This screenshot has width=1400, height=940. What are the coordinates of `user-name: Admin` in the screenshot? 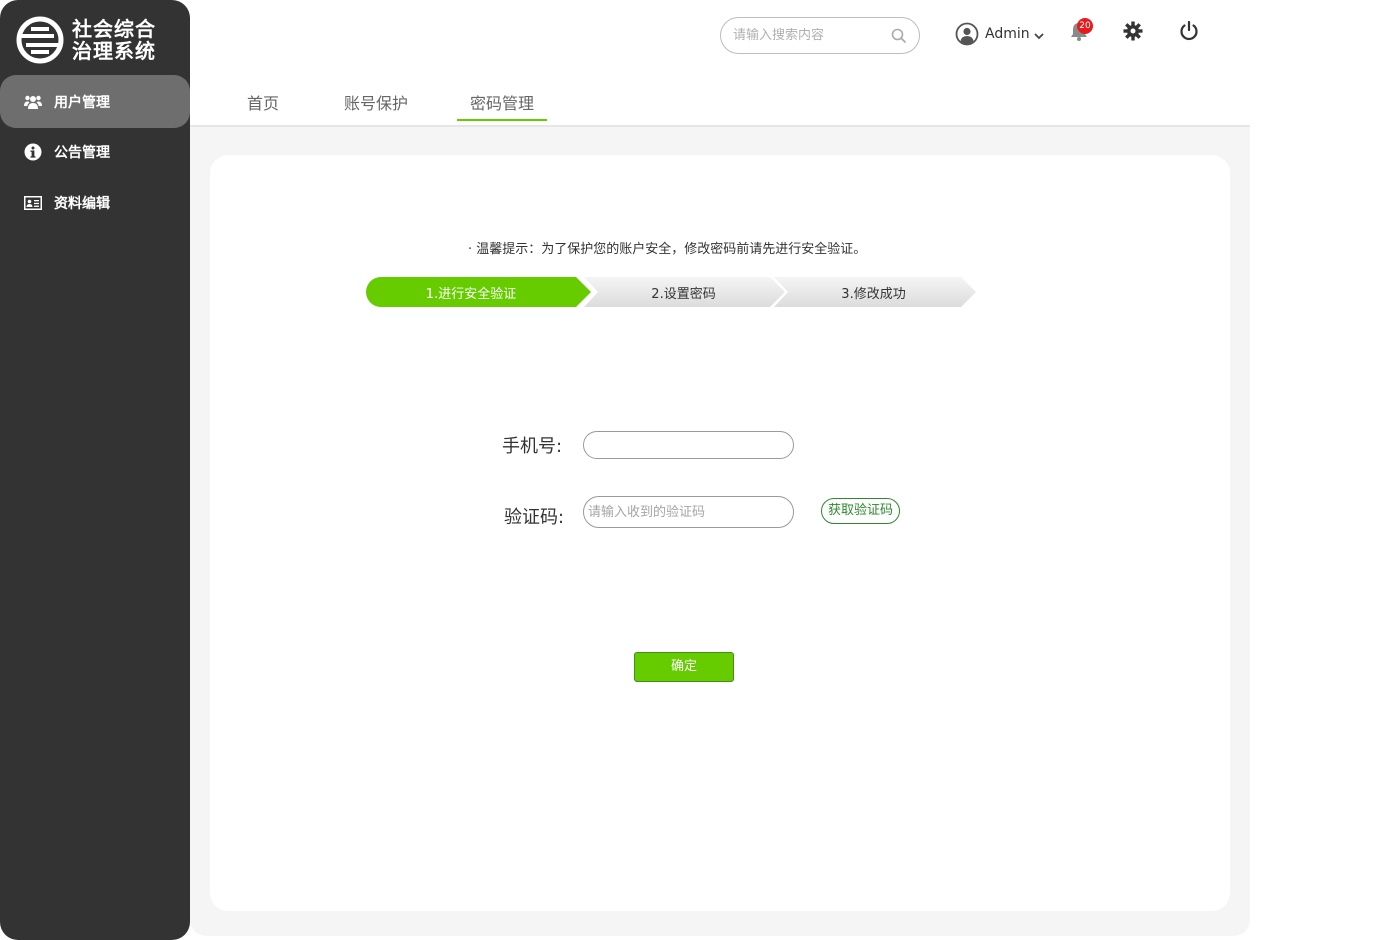 It's located at (1007, 34).